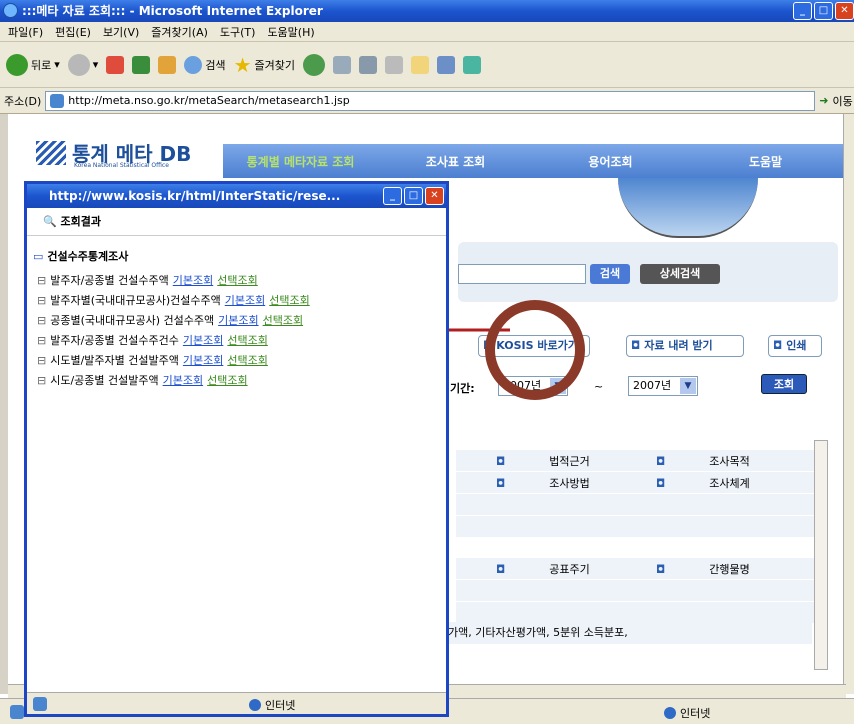  What do you see at coordinates (795, 346) in the screenshot?
I see `print-button: ◘ 인쇄` at bounding box center [795, 346].